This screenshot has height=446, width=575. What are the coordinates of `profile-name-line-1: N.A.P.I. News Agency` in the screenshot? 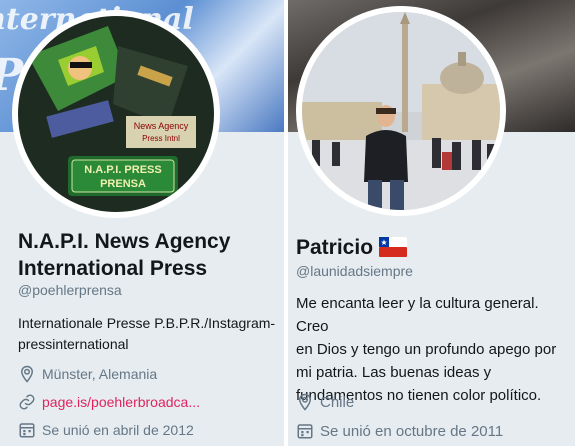 It's located at (124, 241).